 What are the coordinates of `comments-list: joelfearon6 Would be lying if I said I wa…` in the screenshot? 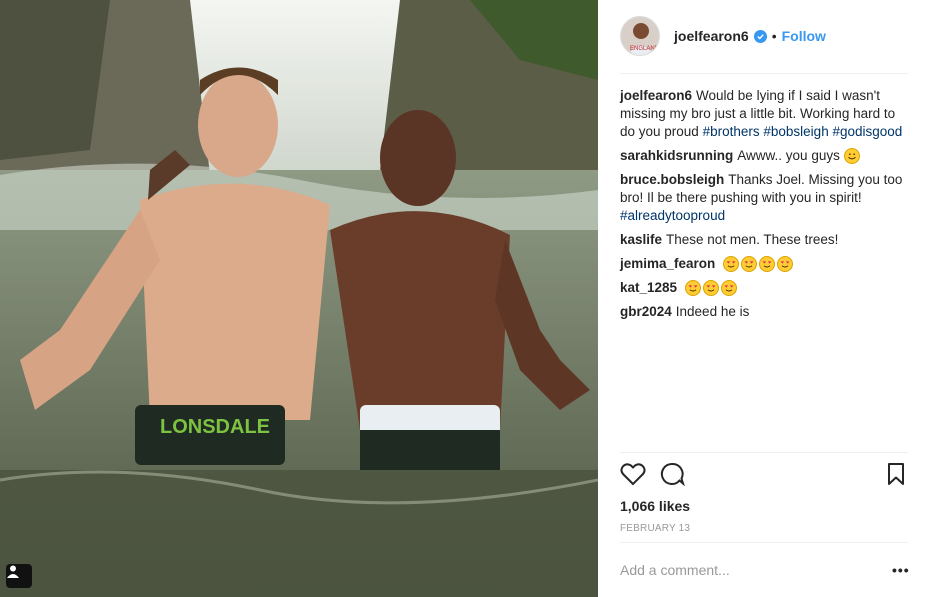 It's located at (765, 207).